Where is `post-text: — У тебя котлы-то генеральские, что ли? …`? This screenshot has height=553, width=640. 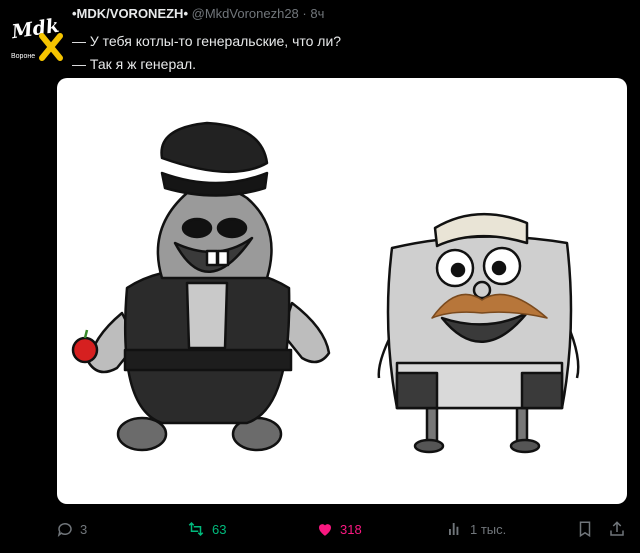
post-text: — У тебя котлы-то генеральские, что ли? … is located at coordinates (206, 53).